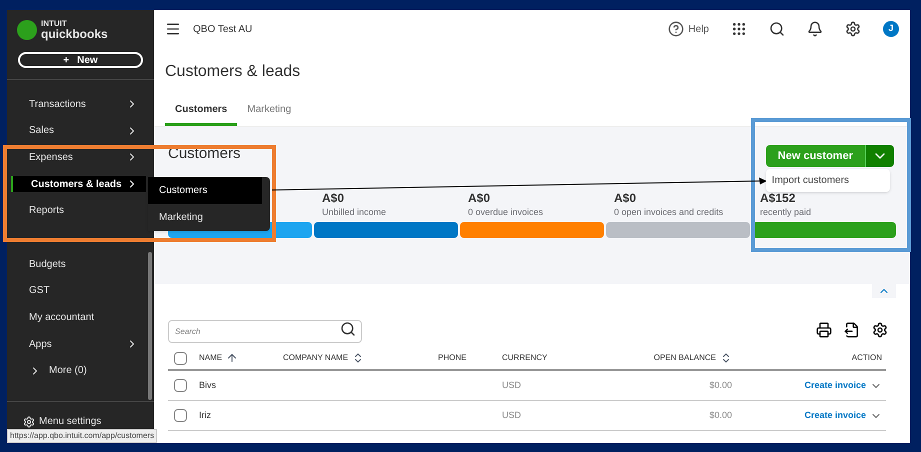  Describe the element at coordinates (355, 212) in the screenshot. I see `stat-label: Unbilled income` at that location.